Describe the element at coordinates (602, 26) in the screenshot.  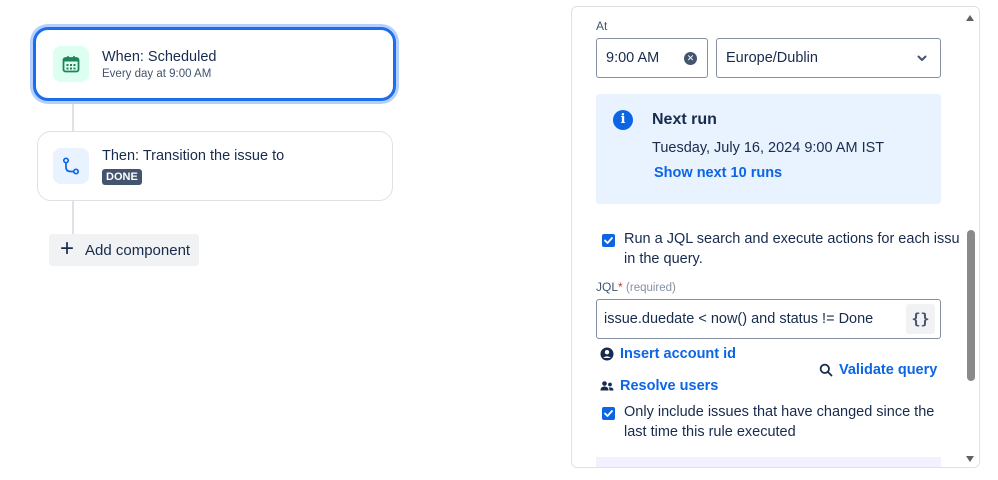
I see `at-label: At` at that location.